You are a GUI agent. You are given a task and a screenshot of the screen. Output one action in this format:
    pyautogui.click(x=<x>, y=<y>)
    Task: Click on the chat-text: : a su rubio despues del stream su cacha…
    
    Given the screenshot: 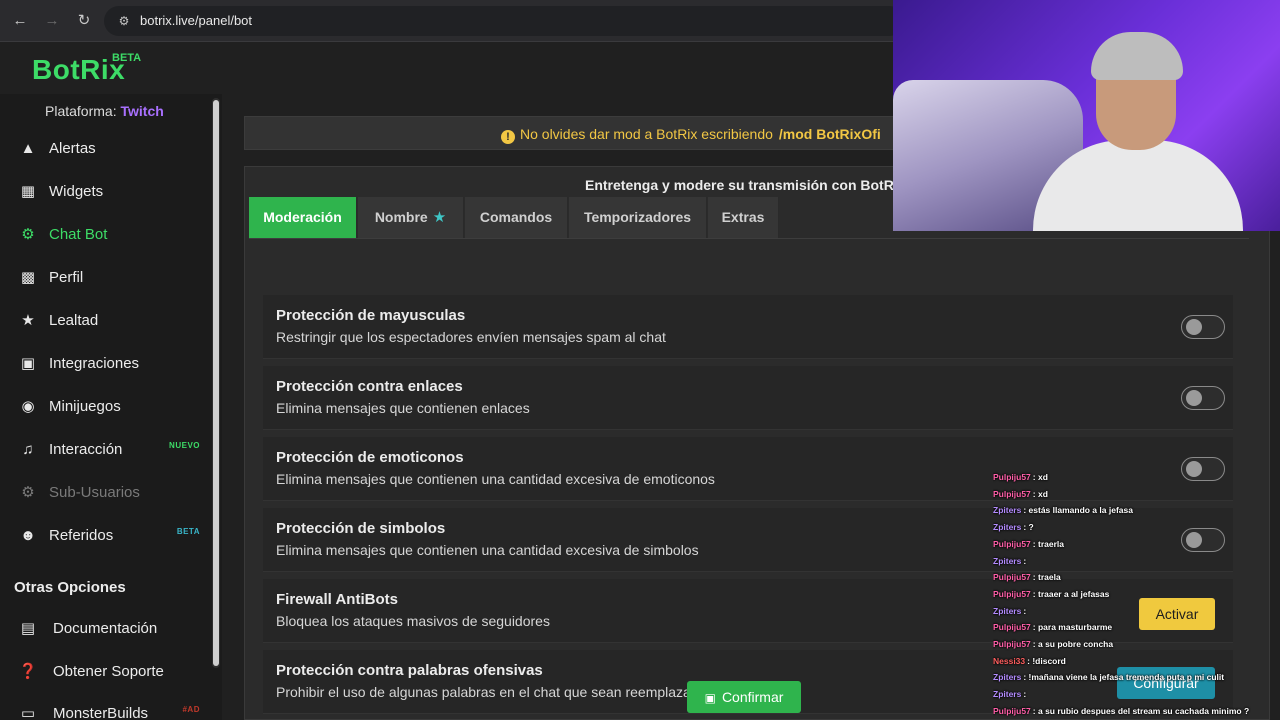 What is the action you would take?
    pyautogui.click(x=1141, y=710)
    